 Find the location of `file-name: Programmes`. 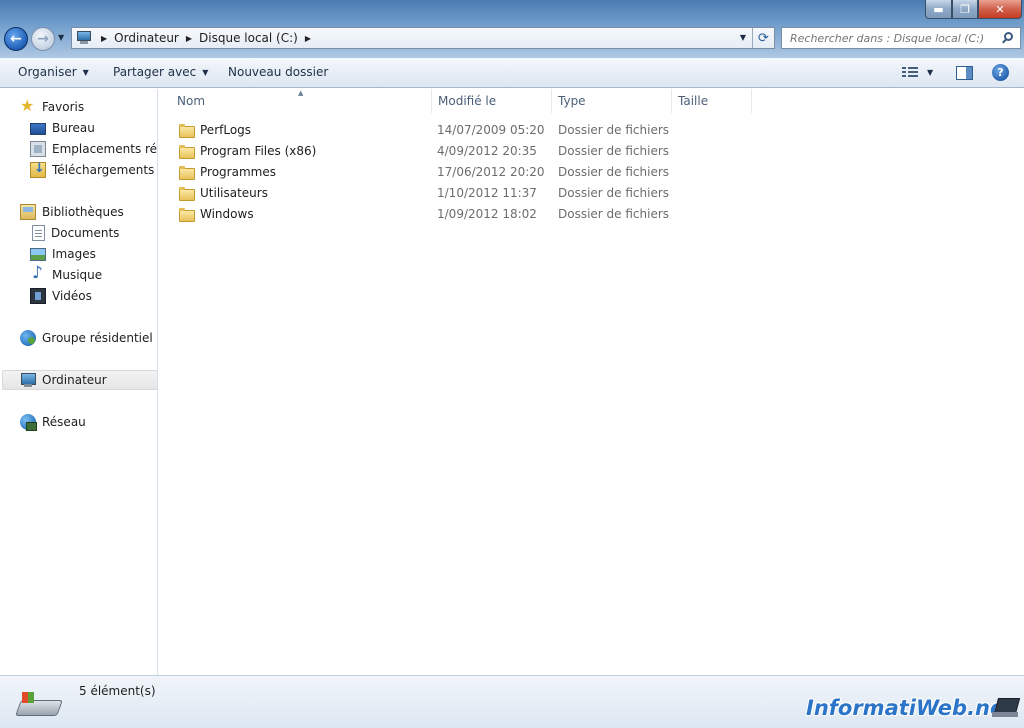

file-name: Programmes is located at coordinates (238, 171).